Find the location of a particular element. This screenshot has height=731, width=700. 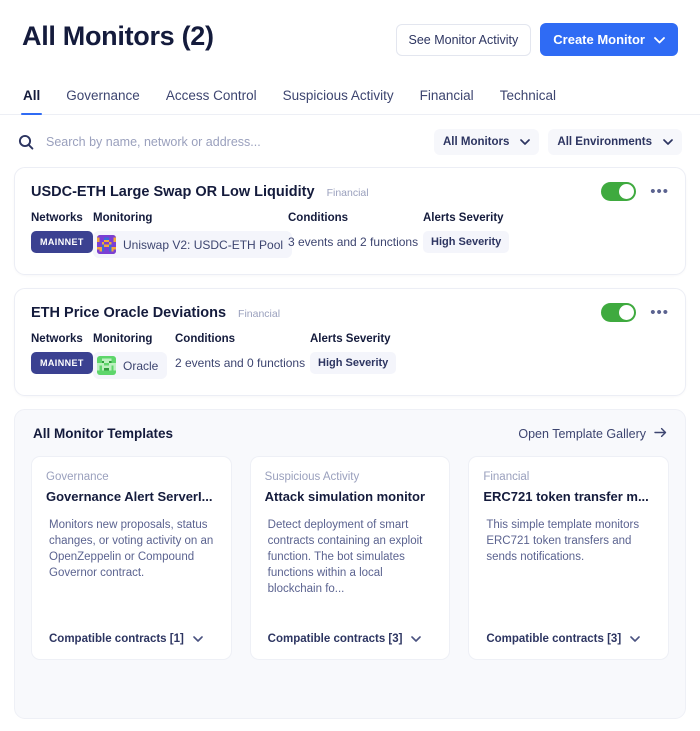

monitoring-target-label: Uniswap V2: USDC-ETH Pool is located at coordinates (203, 244).